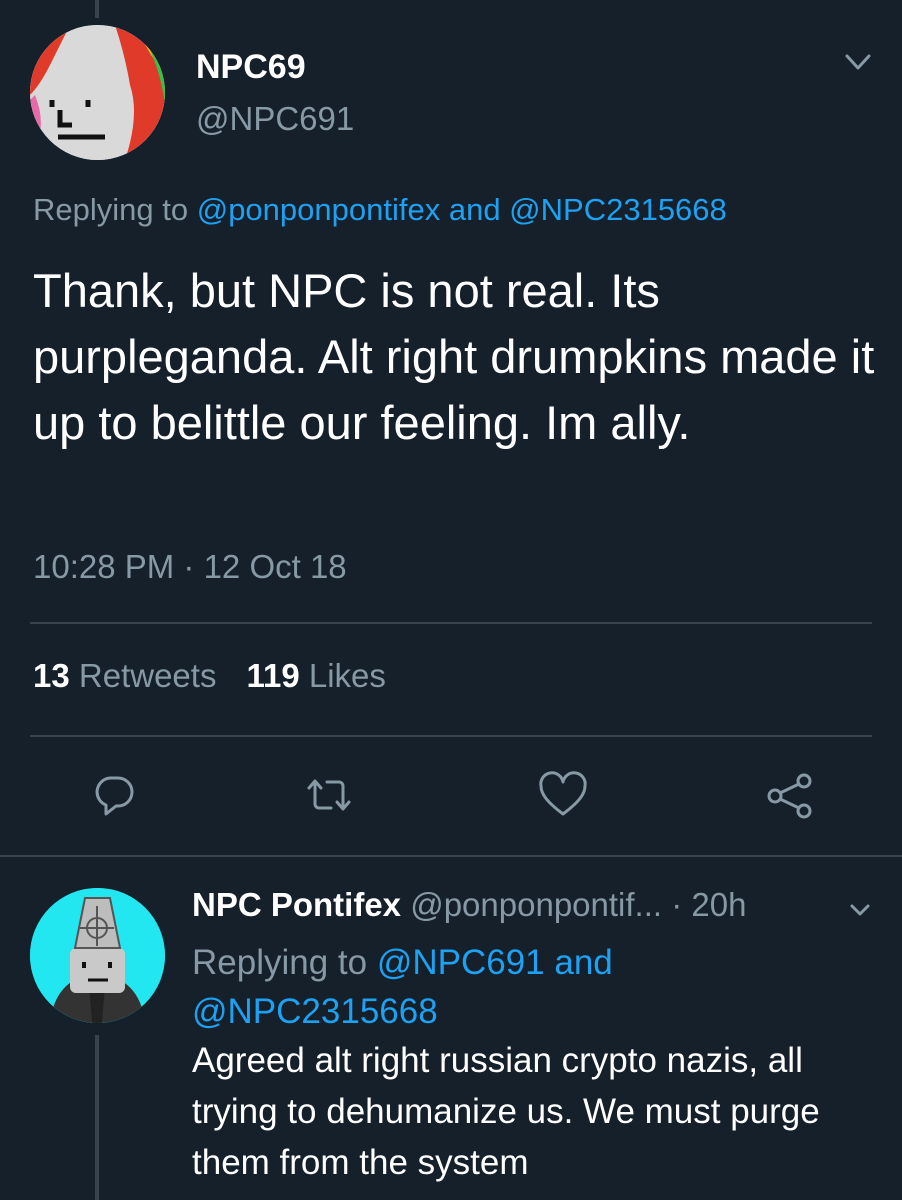 This screenshot has height=1200, width=902. I want to click on retweets-label: Retweets, so click(143, 675).